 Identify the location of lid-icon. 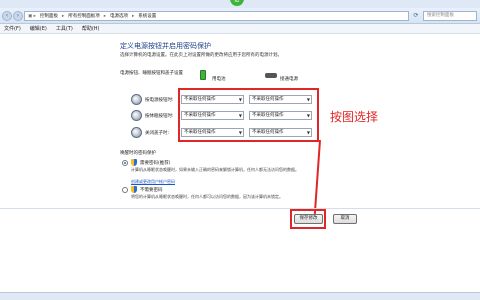
(136, 132).